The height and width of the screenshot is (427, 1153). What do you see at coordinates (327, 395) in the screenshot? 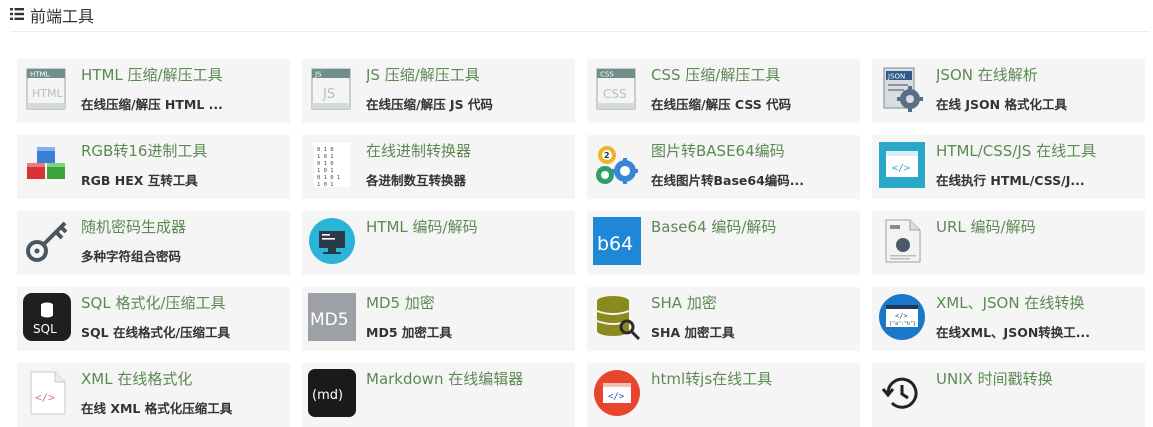
I see `svg-text: (md)` at bounding box center [327, 395].